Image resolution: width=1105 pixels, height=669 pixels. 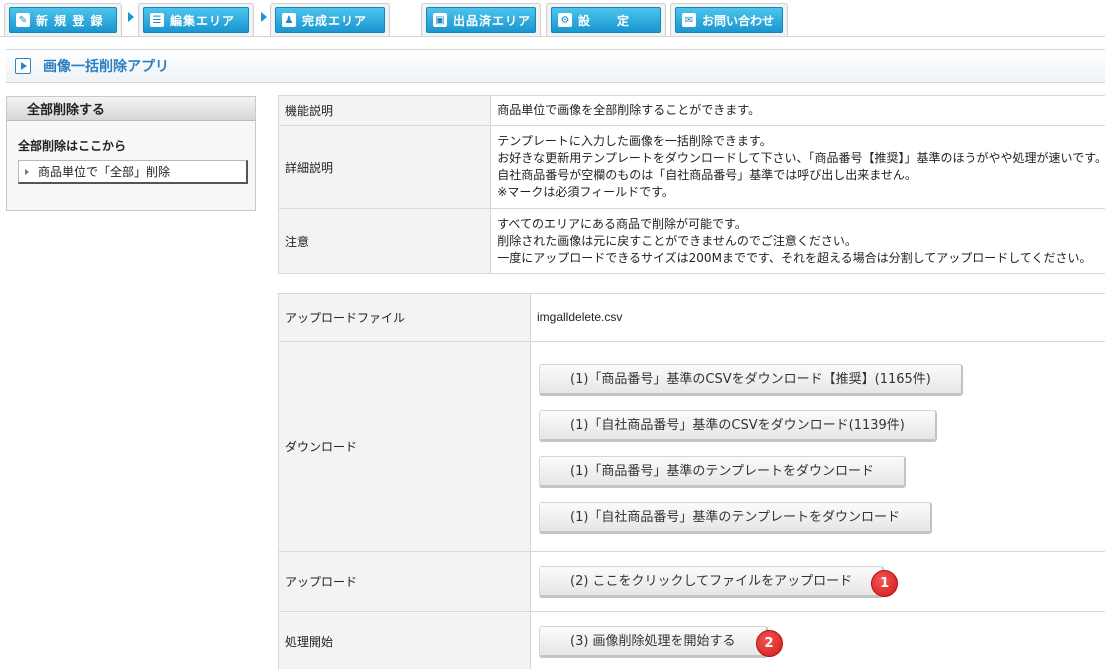 What do you see at coordinates (131, 109) in the screenshot?
I see `sidebar-header: 全部削除する` at bounding box center [131, 109].